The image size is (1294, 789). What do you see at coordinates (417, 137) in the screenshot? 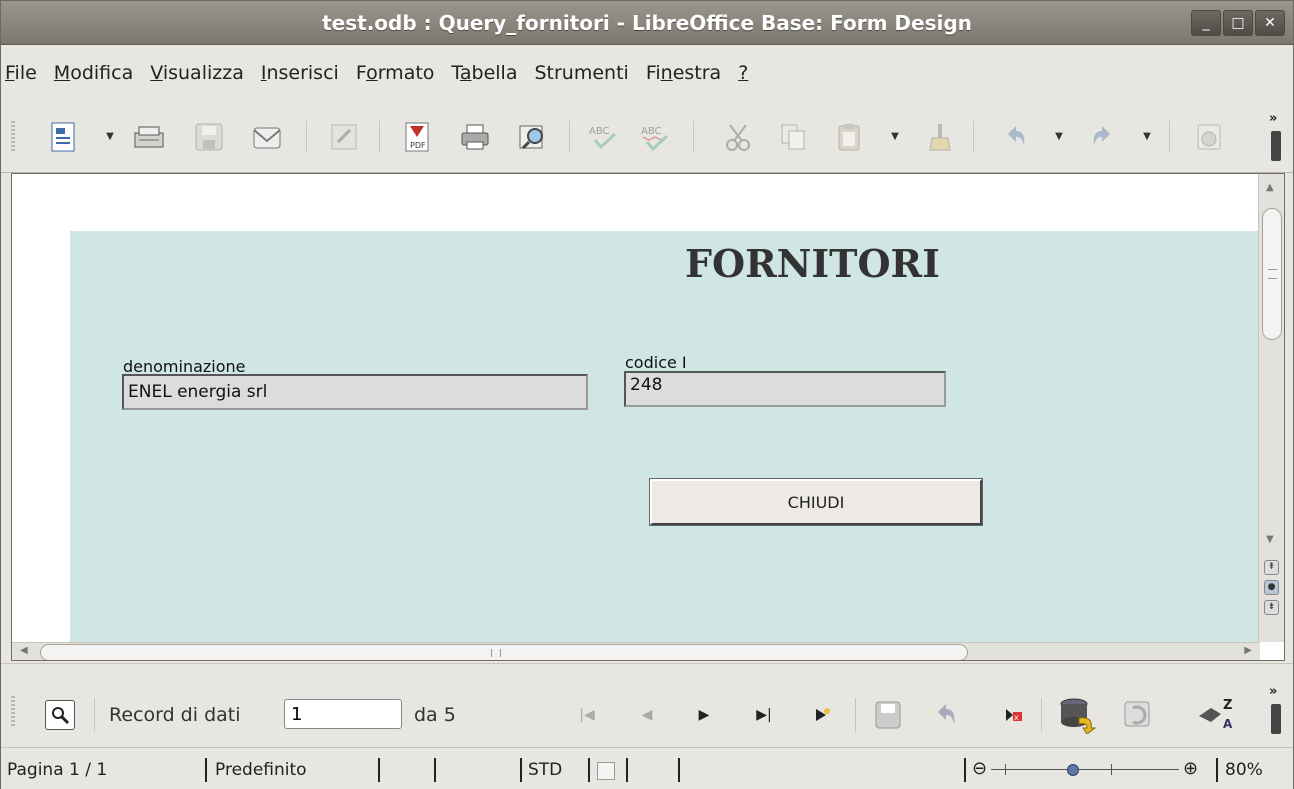
I see `pdf-icon: PDF` at bounding box center [417, 137].